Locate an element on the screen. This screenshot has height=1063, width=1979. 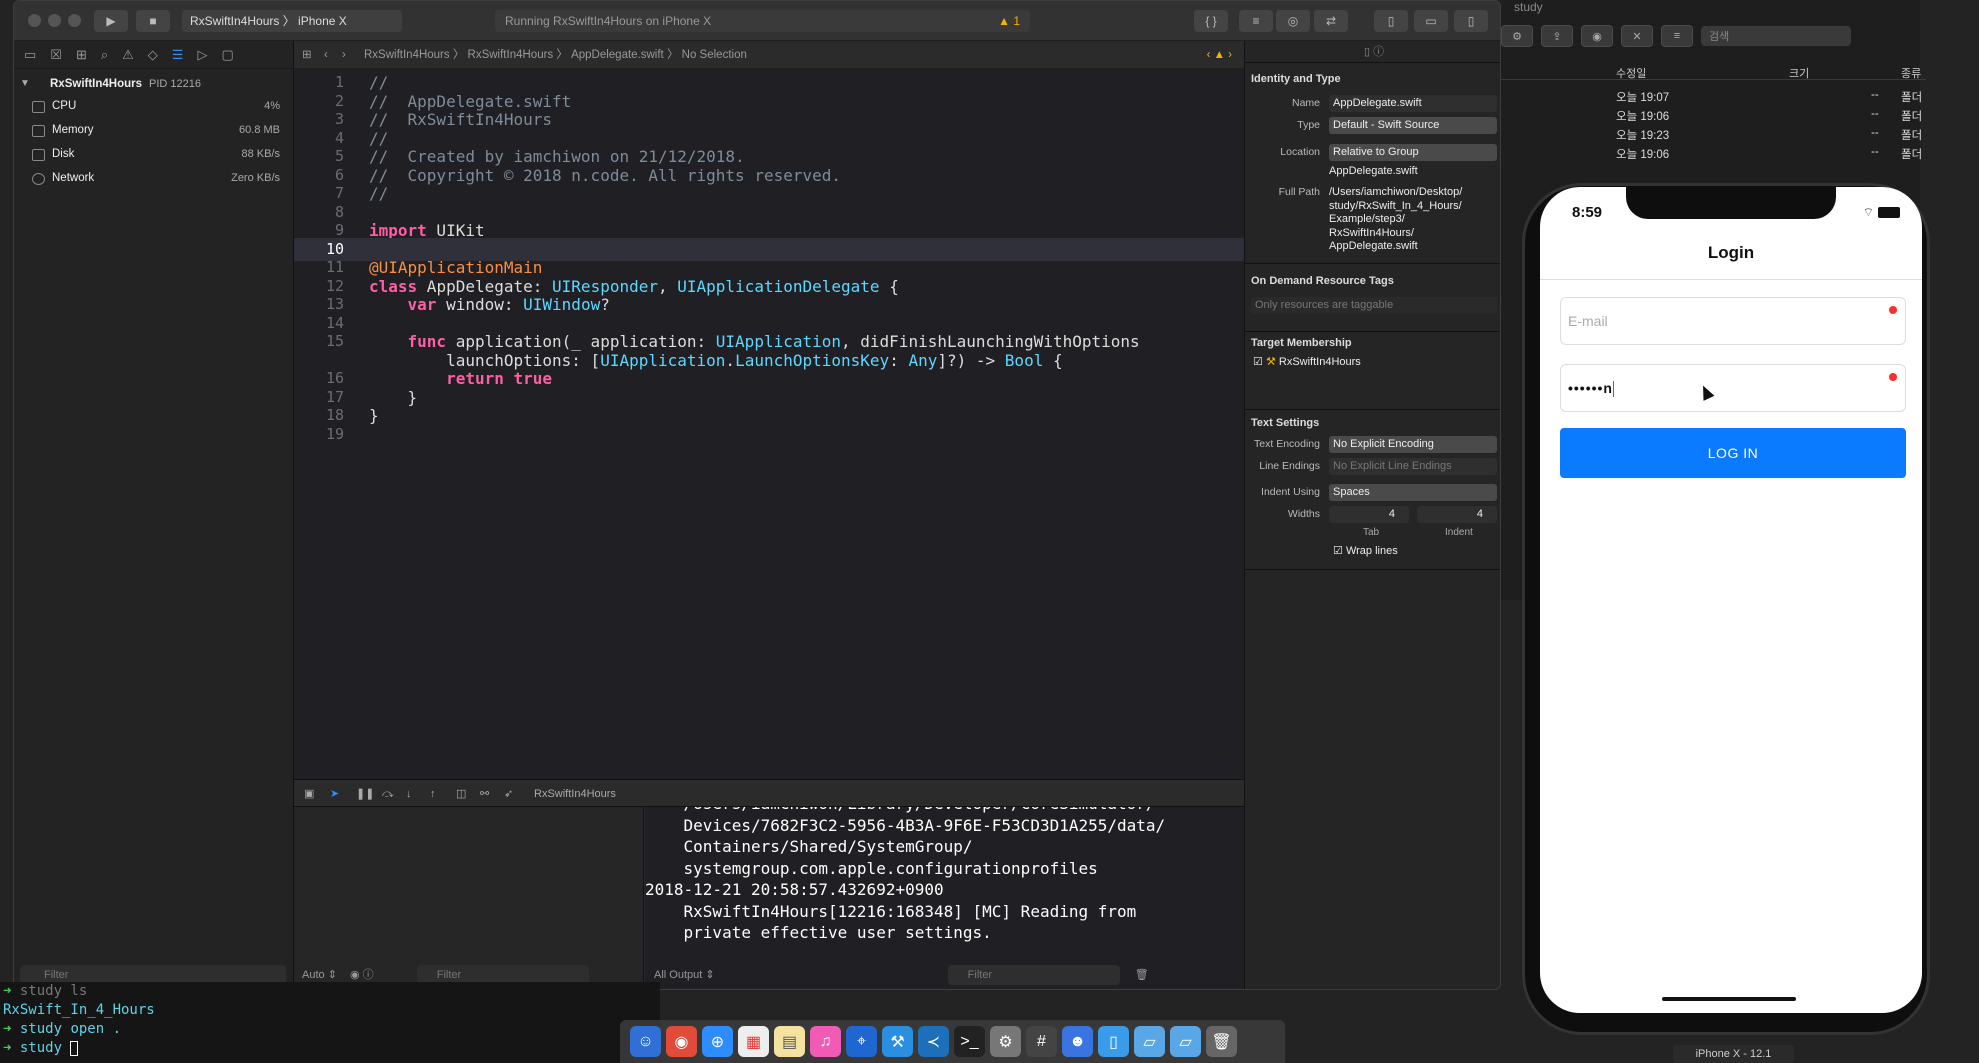
symbol-icon: ⊞ is located at coordinates (81, 55).